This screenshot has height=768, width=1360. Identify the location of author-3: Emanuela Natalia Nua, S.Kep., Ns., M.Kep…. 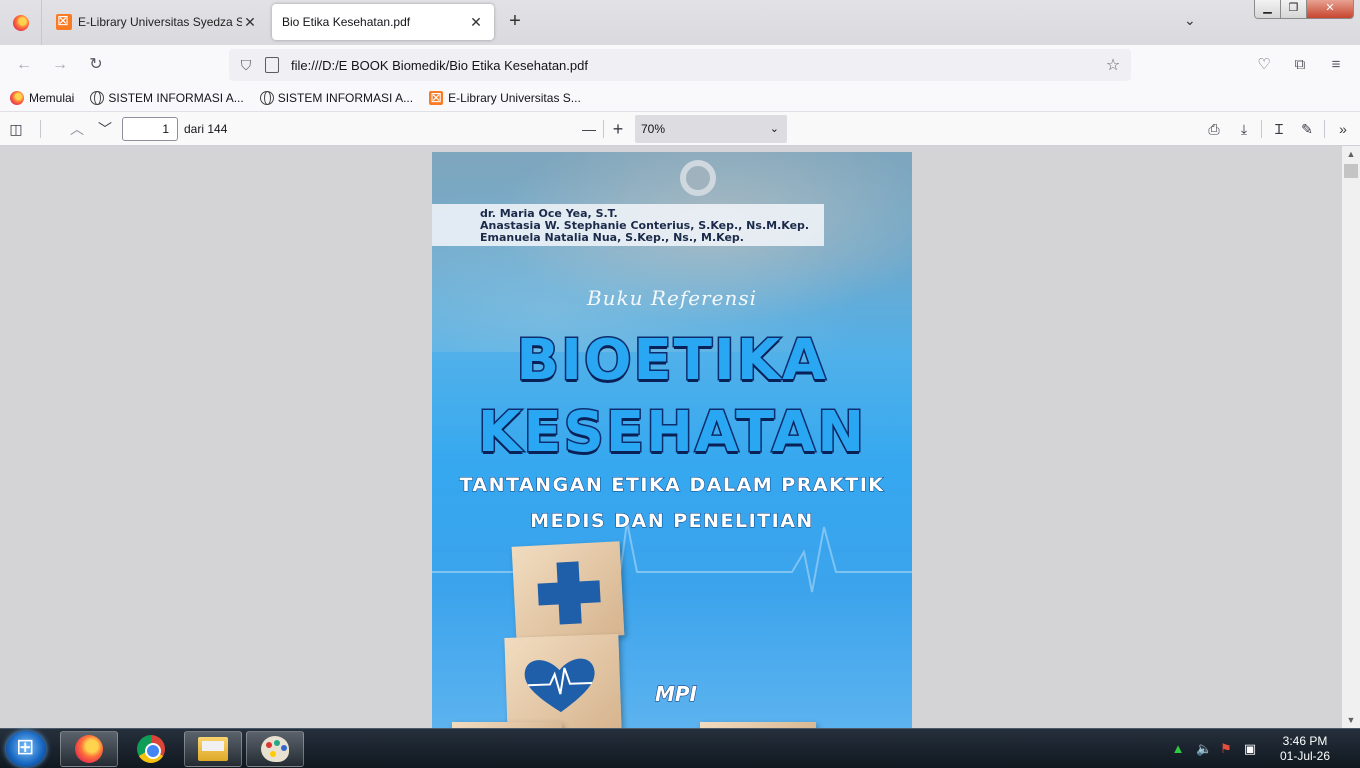
(612, 237).